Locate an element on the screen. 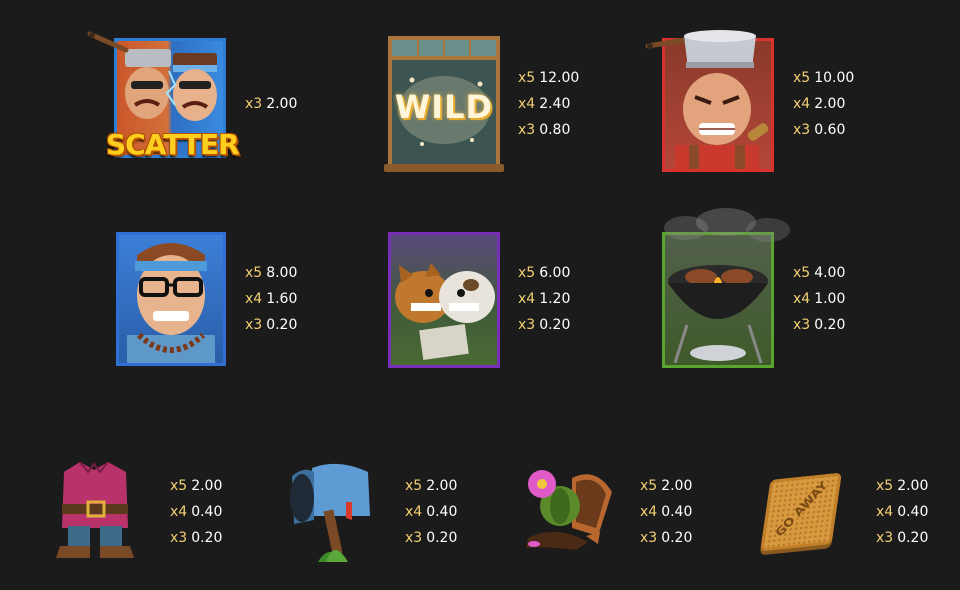  flowerpot-paytable: x5 2.00 x4 0.40 x3 0.20 is located at coordinates (666, 512).